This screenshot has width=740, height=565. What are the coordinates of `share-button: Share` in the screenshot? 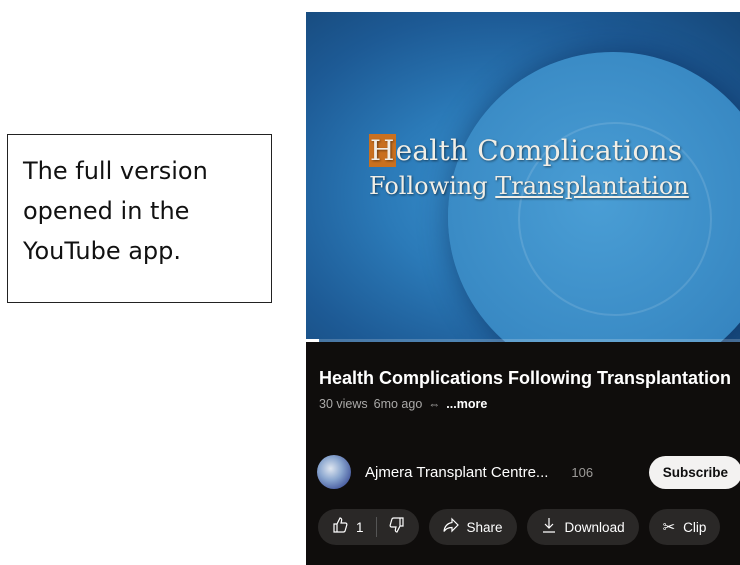 It's located at (472, 527).